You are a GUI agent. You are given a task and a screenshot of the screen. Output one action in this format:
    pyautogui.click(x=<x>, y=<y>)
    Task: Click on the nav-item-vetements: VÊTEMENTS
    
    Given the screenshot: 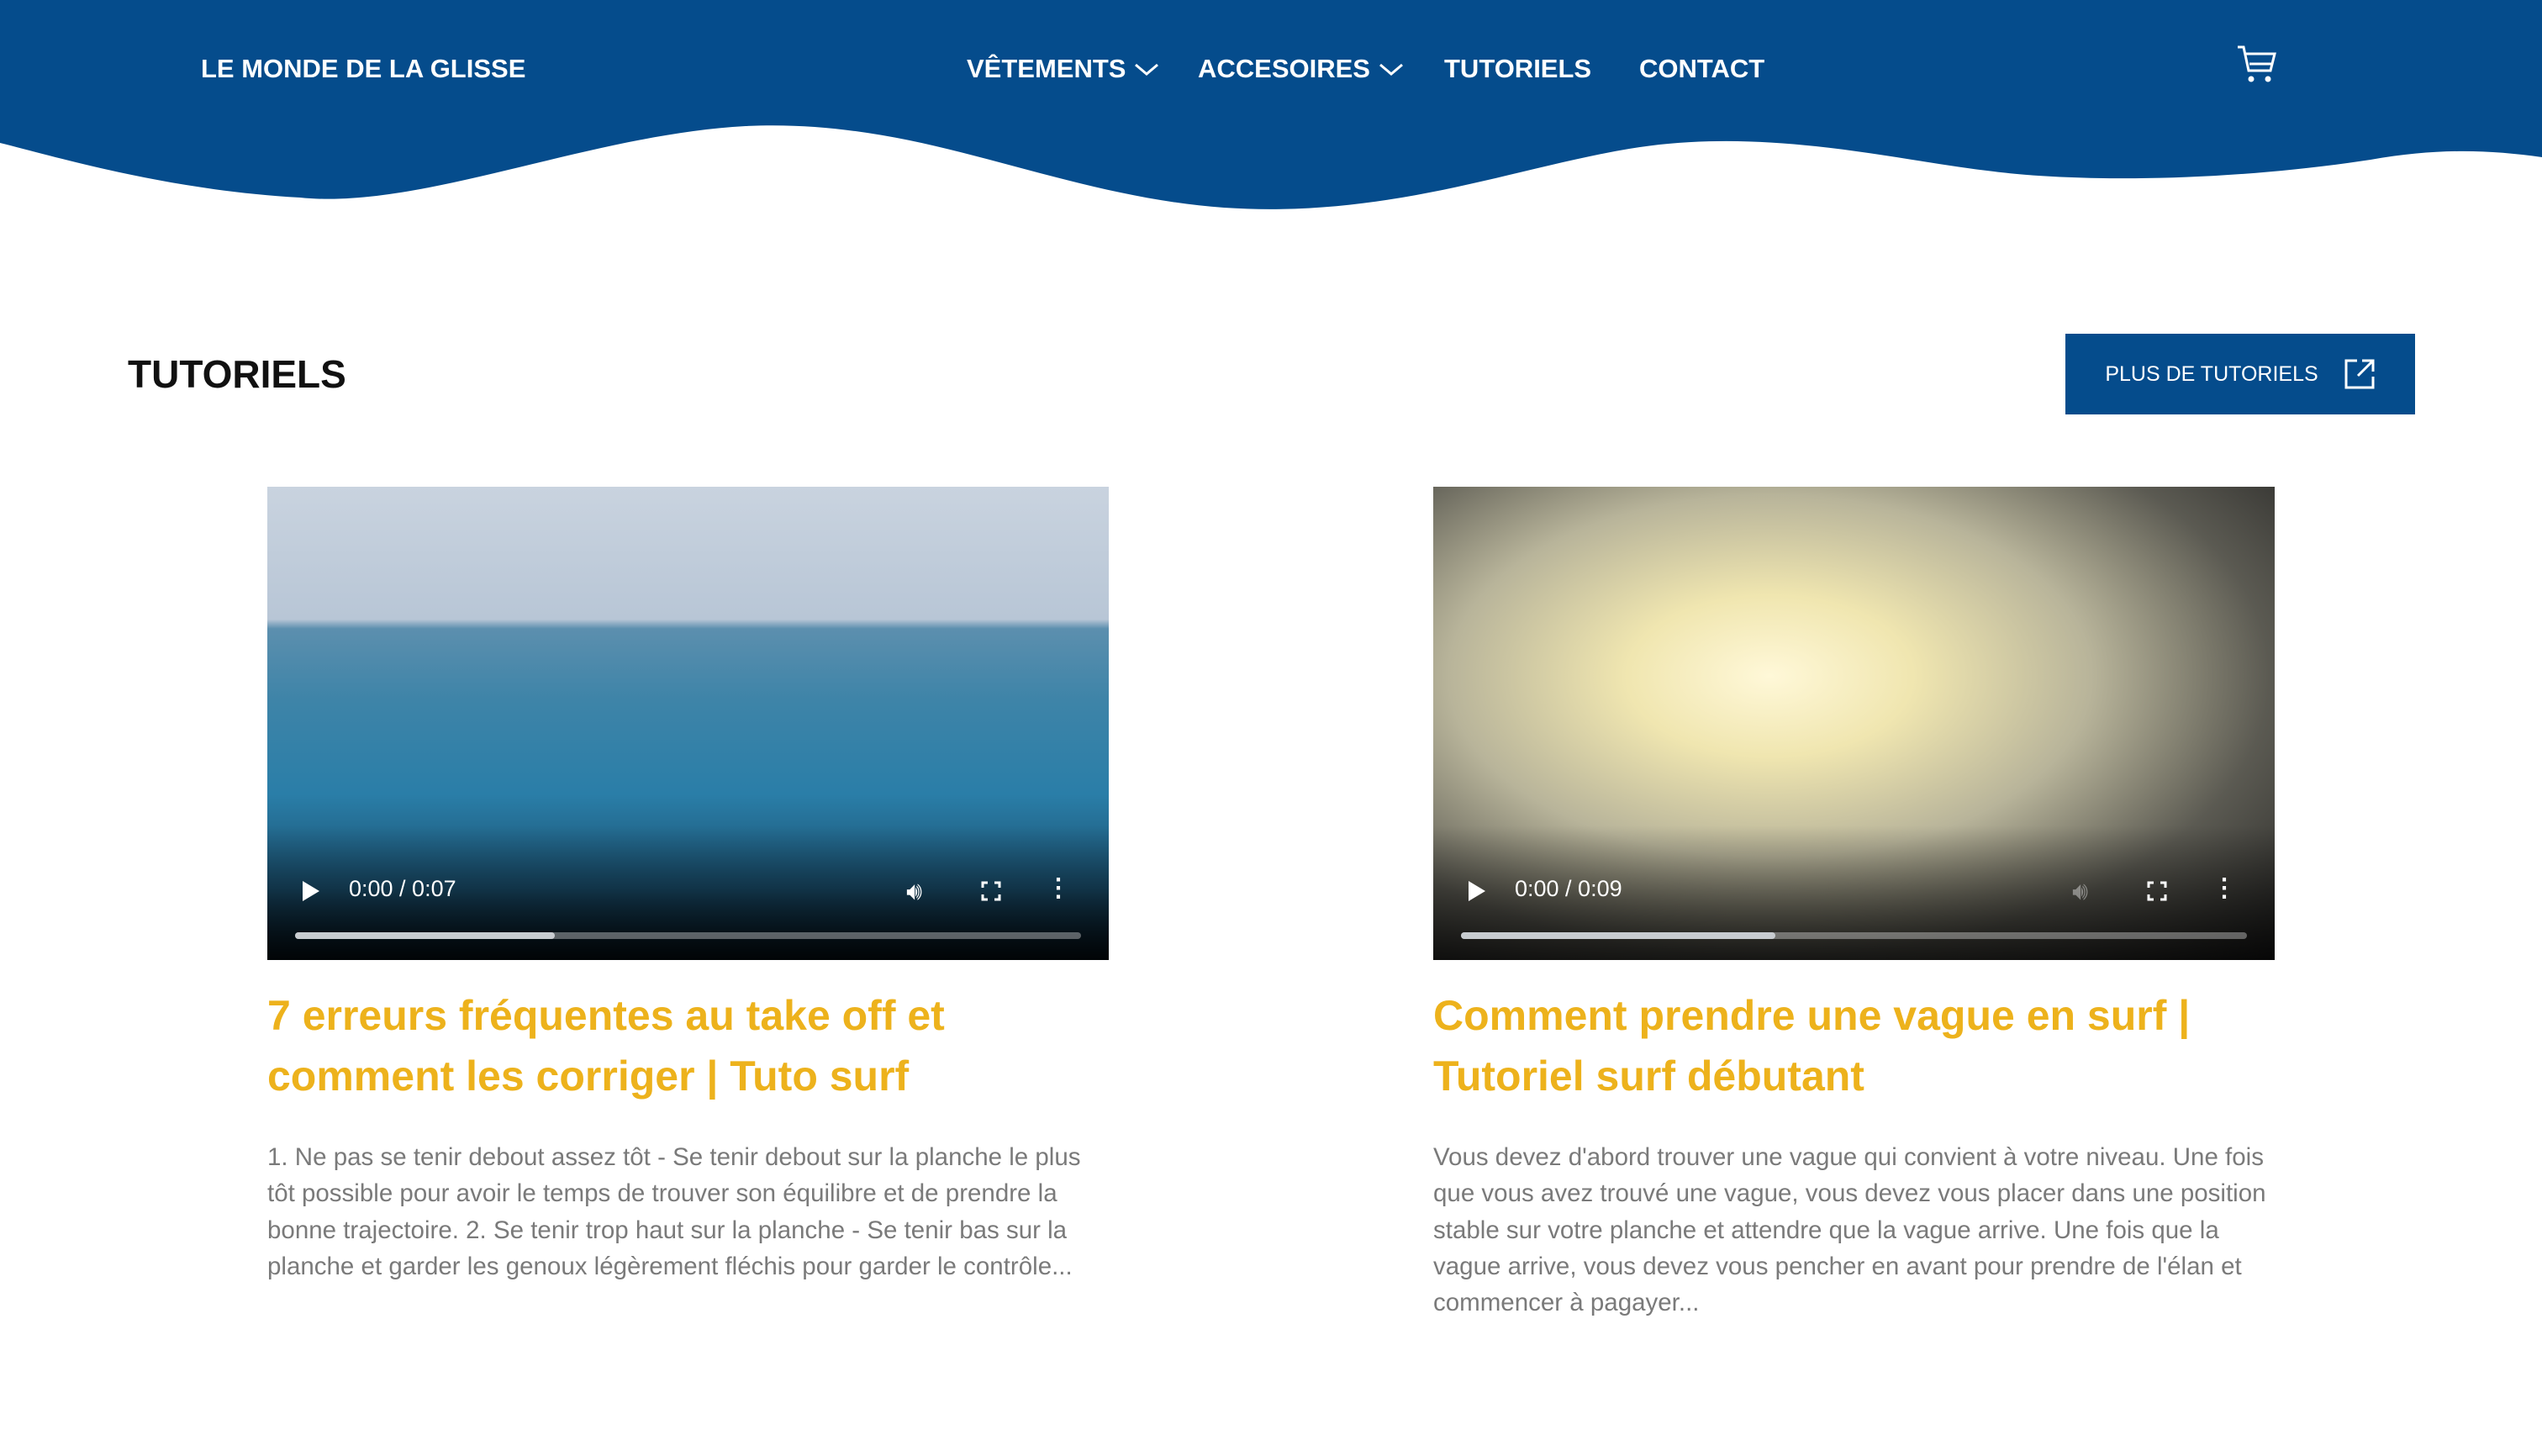 What is the action you would take?
    pyautogui.click(x=1063, y=69)
    